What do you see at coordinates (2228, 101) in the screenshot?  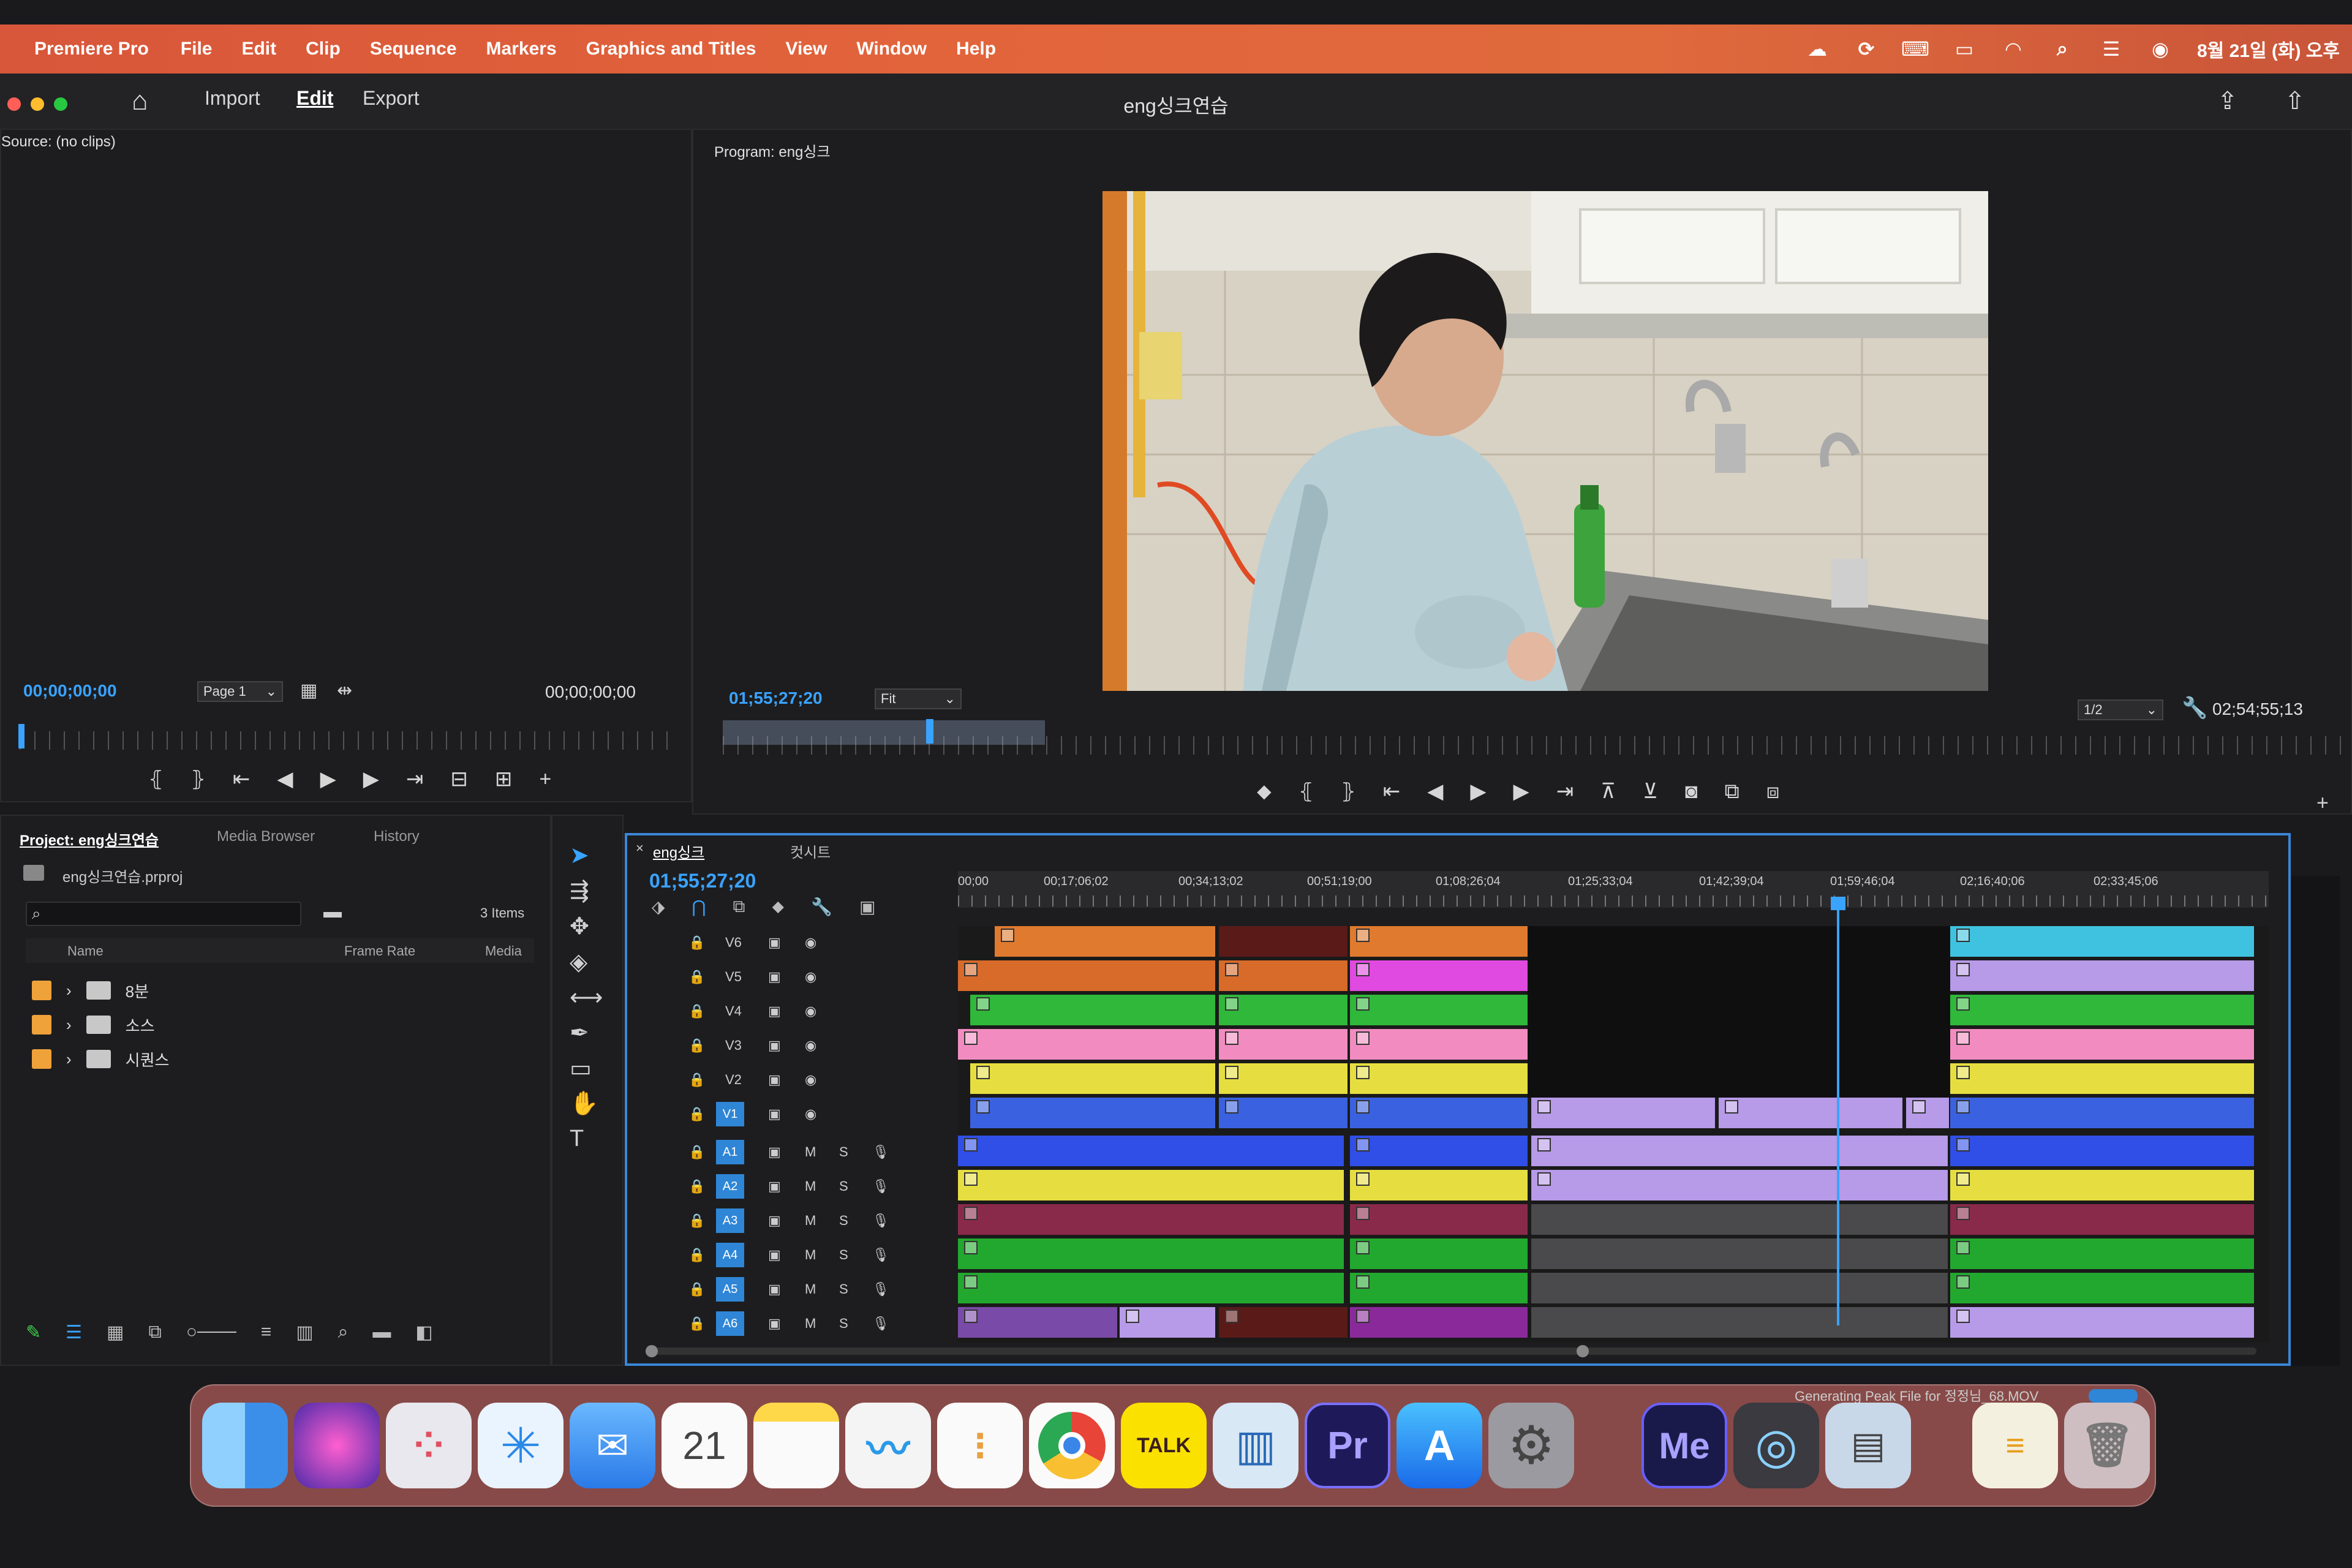 I see `quick-export-icon: ⇪` at bounding box center [2228, 101].